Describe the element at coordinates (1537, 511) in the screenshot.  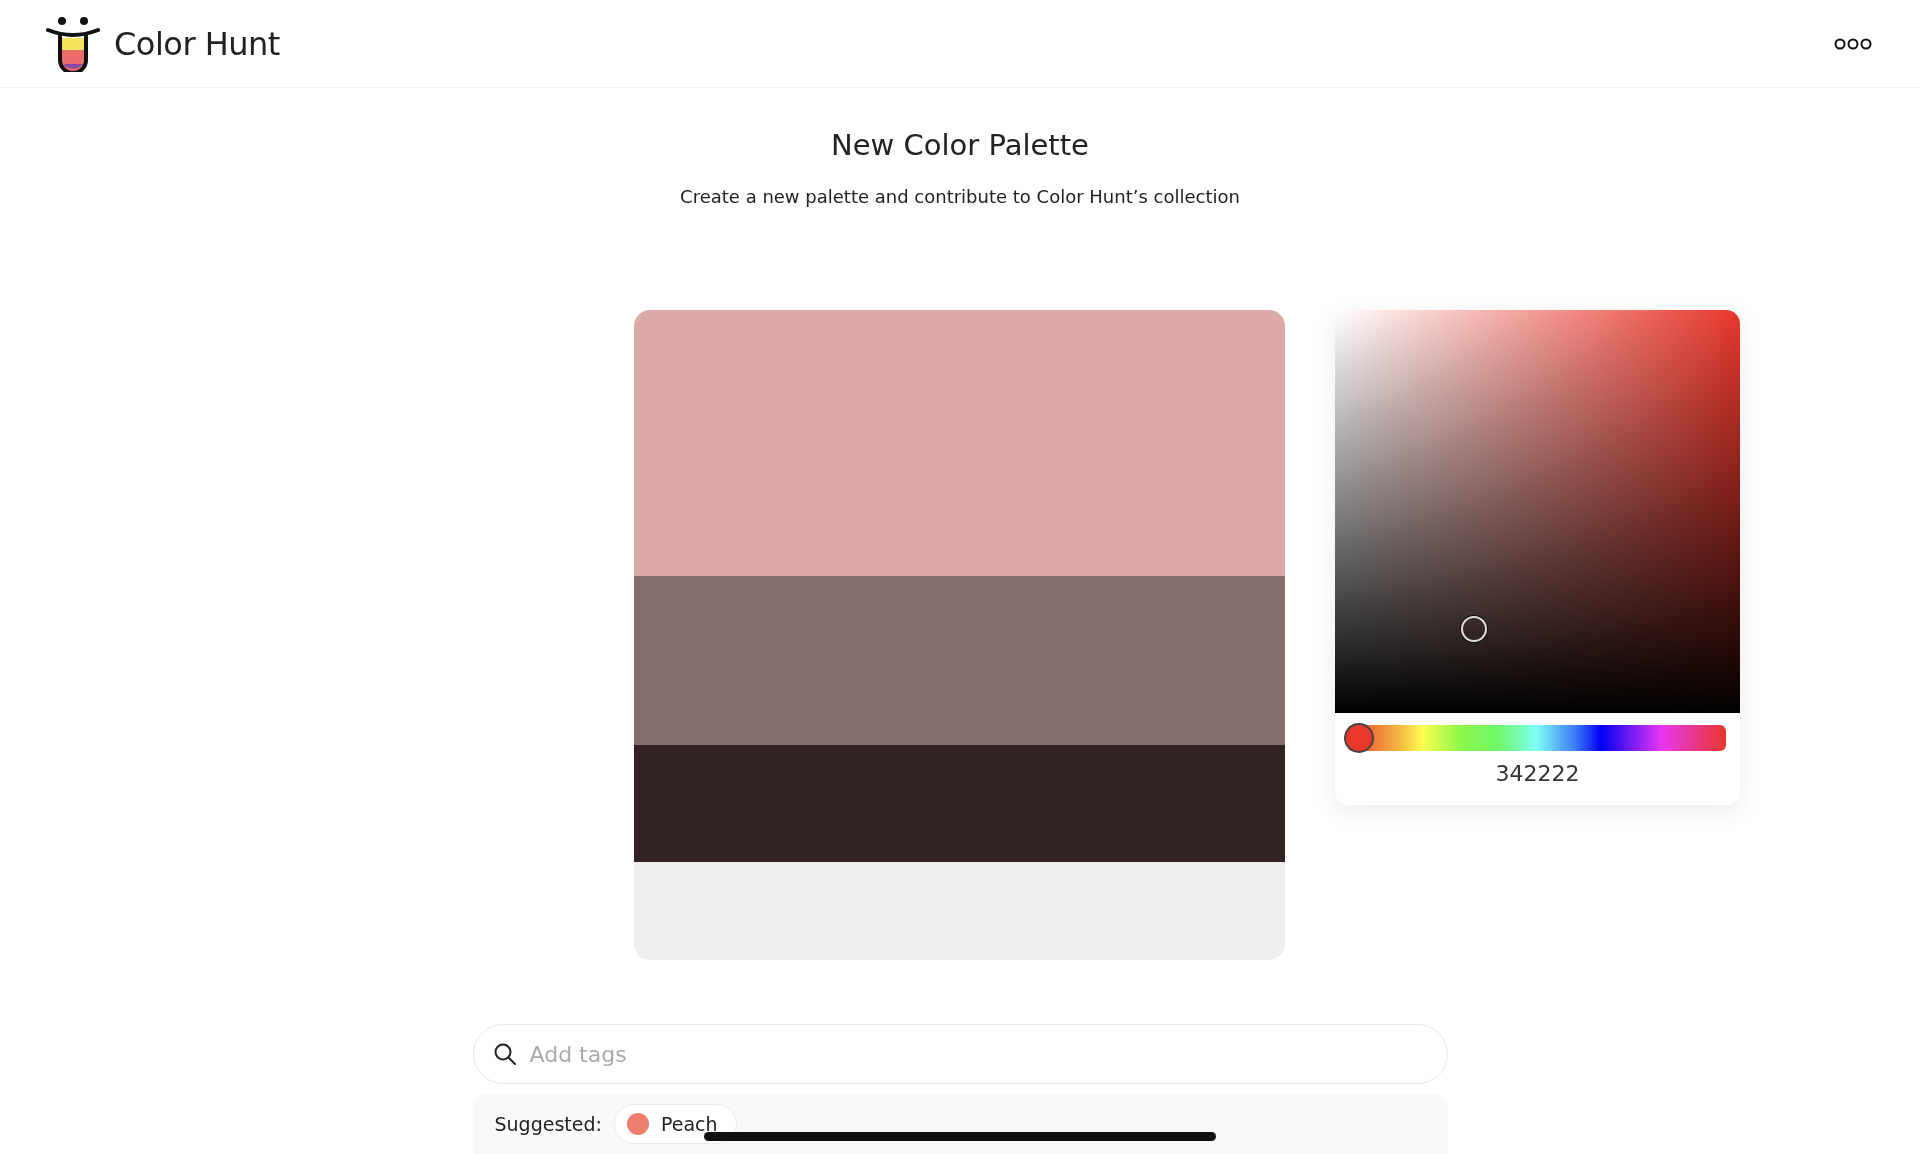
I see `saturation-area` at that location.